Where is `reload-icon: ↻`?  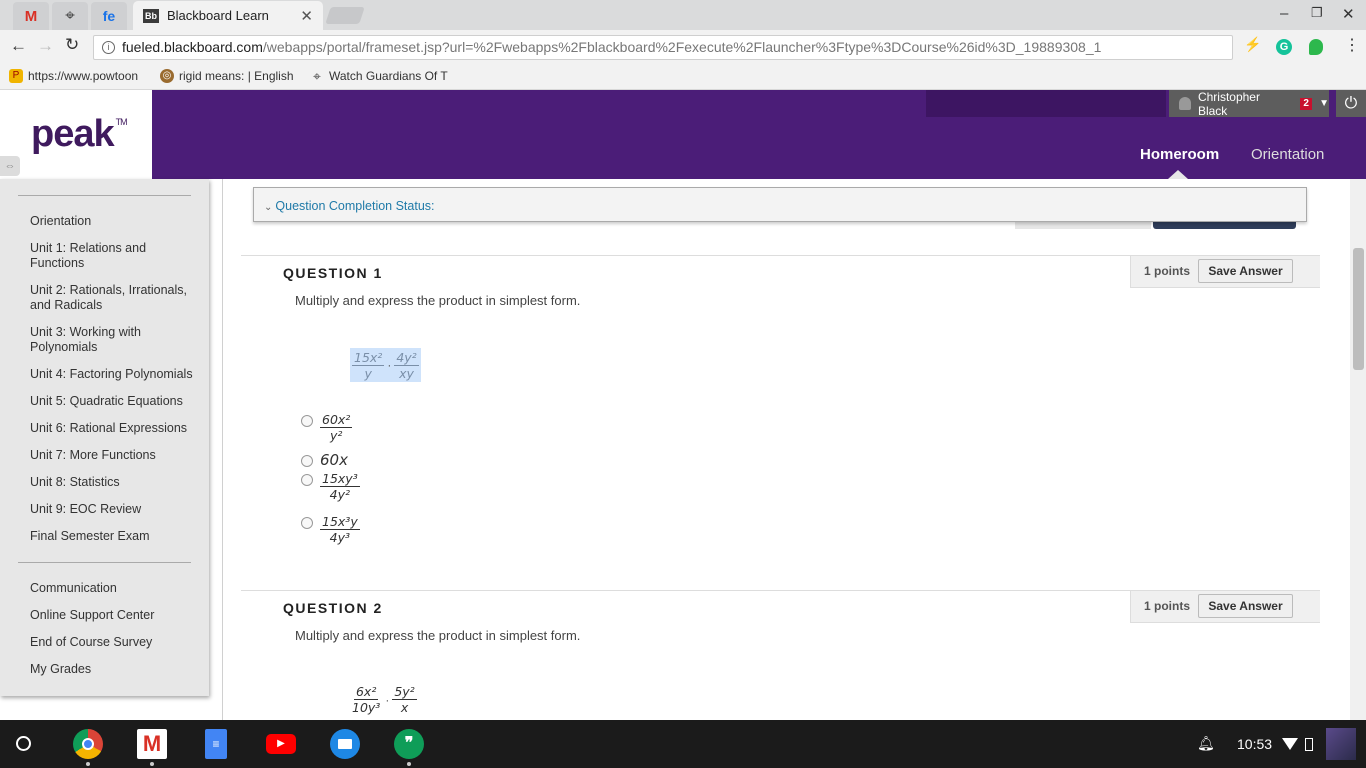 reload-icon: ↻ is located at coordinates (72, 45).